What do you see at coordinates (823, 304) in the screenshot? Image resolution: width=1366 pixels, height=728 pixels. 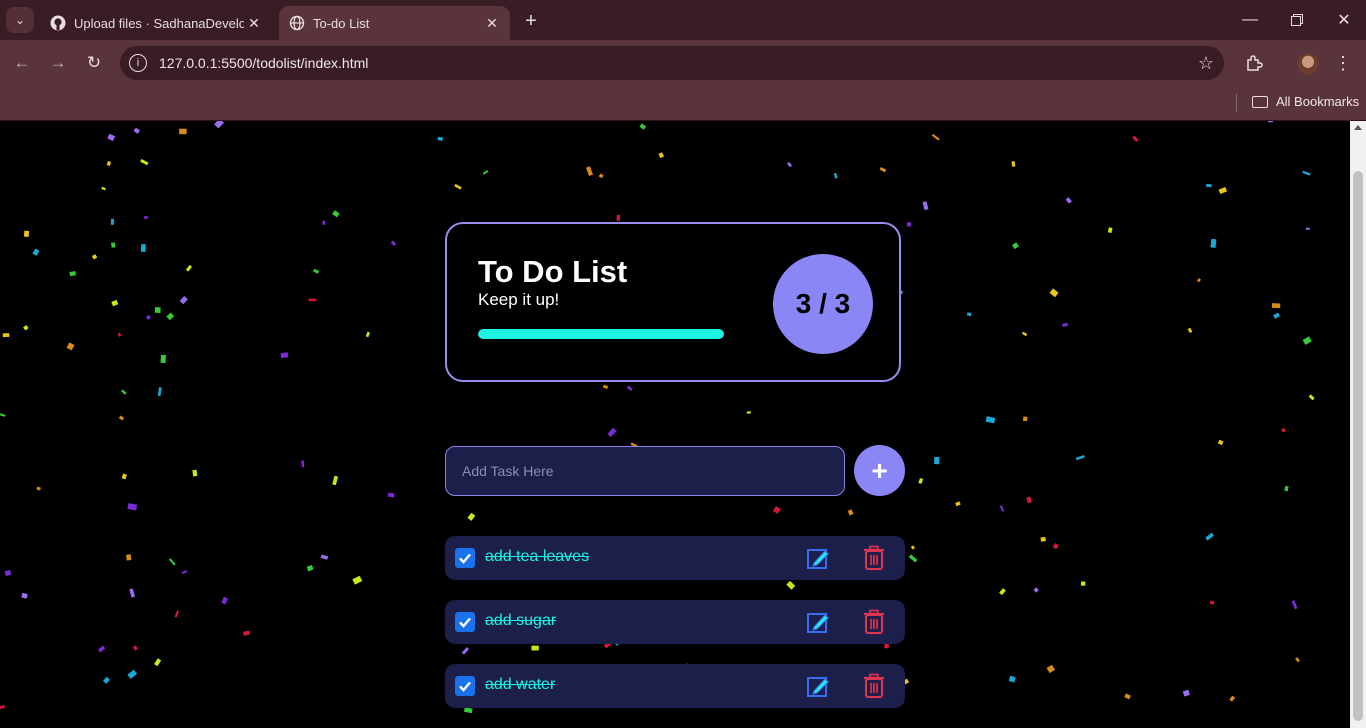 I see `task-counter: 3 / 3` at bounding box center [823, 304].